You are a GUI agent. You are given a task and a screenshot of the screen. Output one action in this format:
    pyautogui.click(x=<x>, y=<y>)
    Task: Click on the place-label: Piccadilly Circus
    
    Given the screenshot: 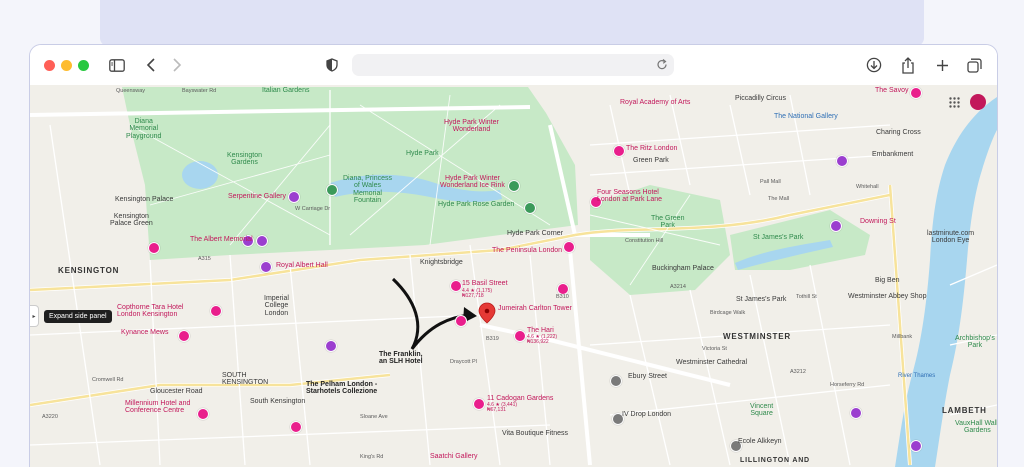 What is the action you would take?
    pyautogui.click(x=760, y=98)
    